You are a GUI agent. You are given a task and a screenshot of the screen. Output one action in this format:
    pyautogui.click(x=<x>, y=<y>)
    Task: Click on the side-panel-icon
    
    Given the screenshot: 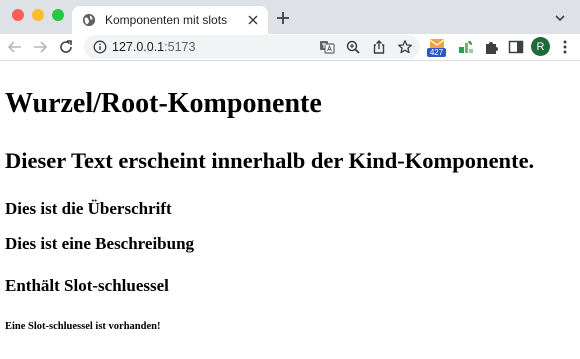 What is the action you would take?
    pyautogui.click(x=516, y=47)
    